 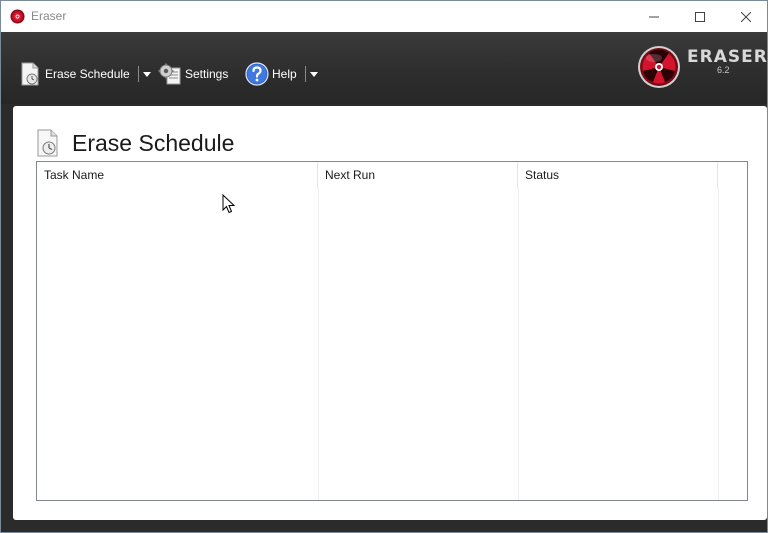 I want to click on eraser-app-icon, so click(x=17, y=16).